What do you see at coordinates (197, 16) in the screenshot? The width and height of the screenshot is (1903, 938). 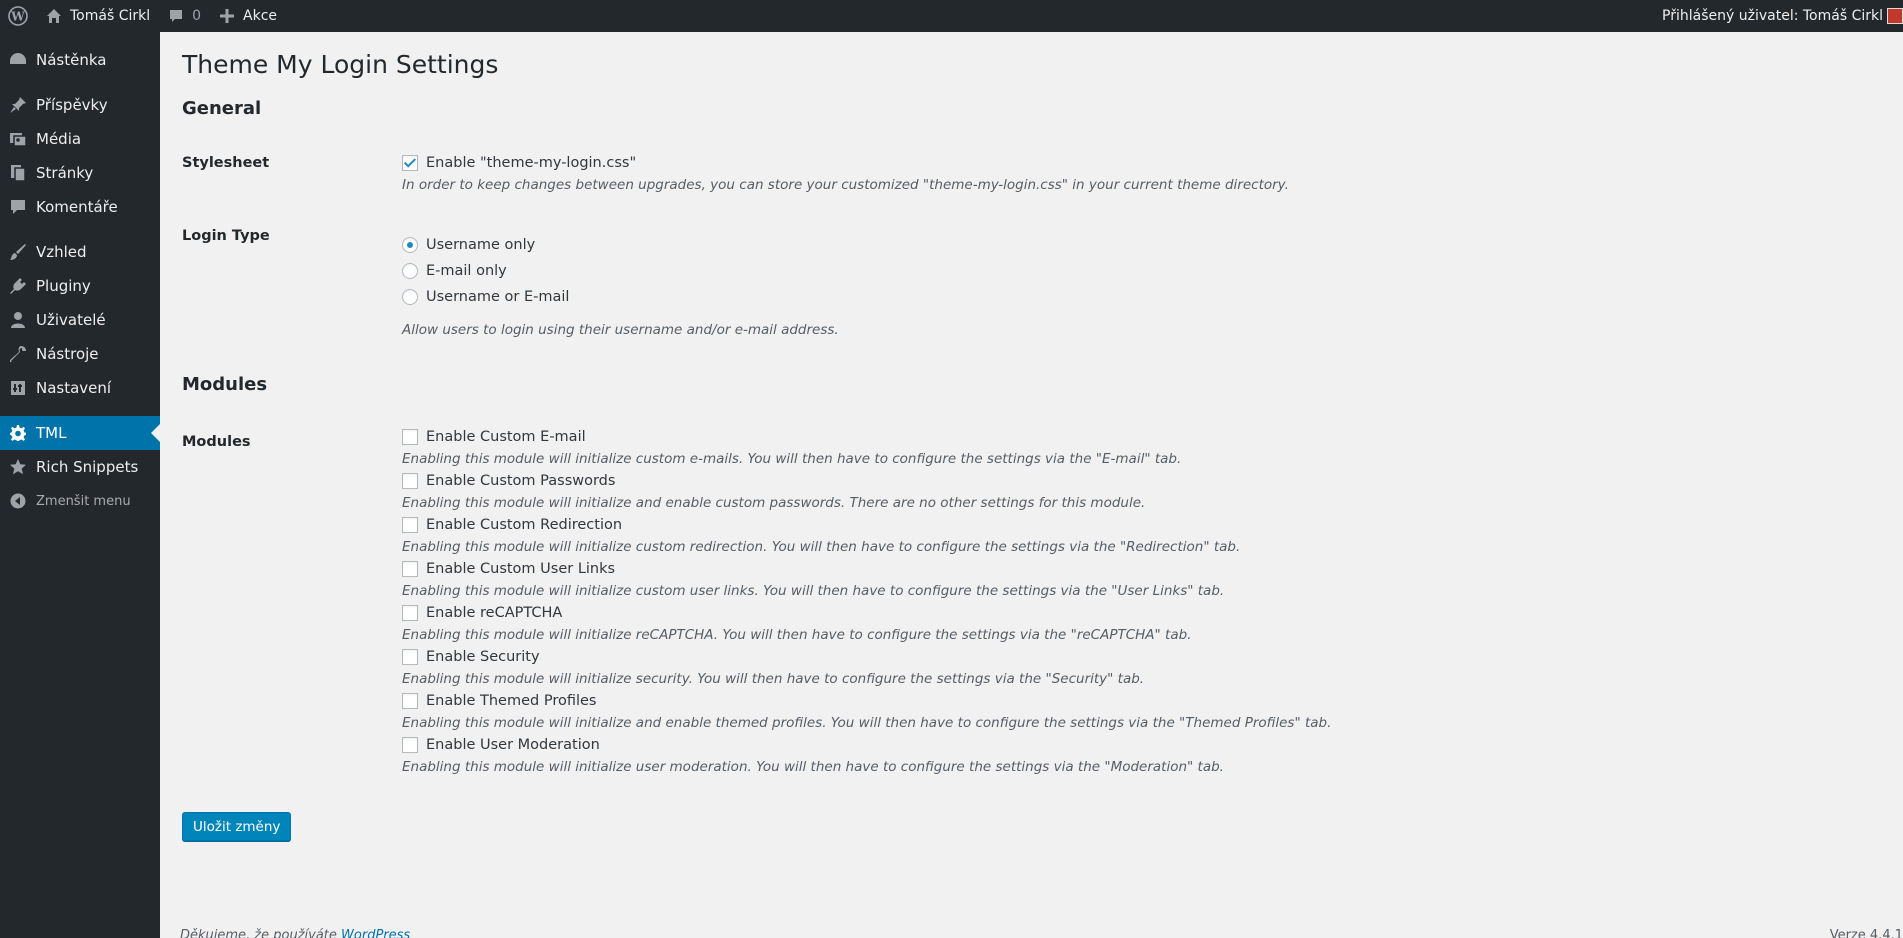 I see `comments-count: 0` at bounding box center [197, 16].